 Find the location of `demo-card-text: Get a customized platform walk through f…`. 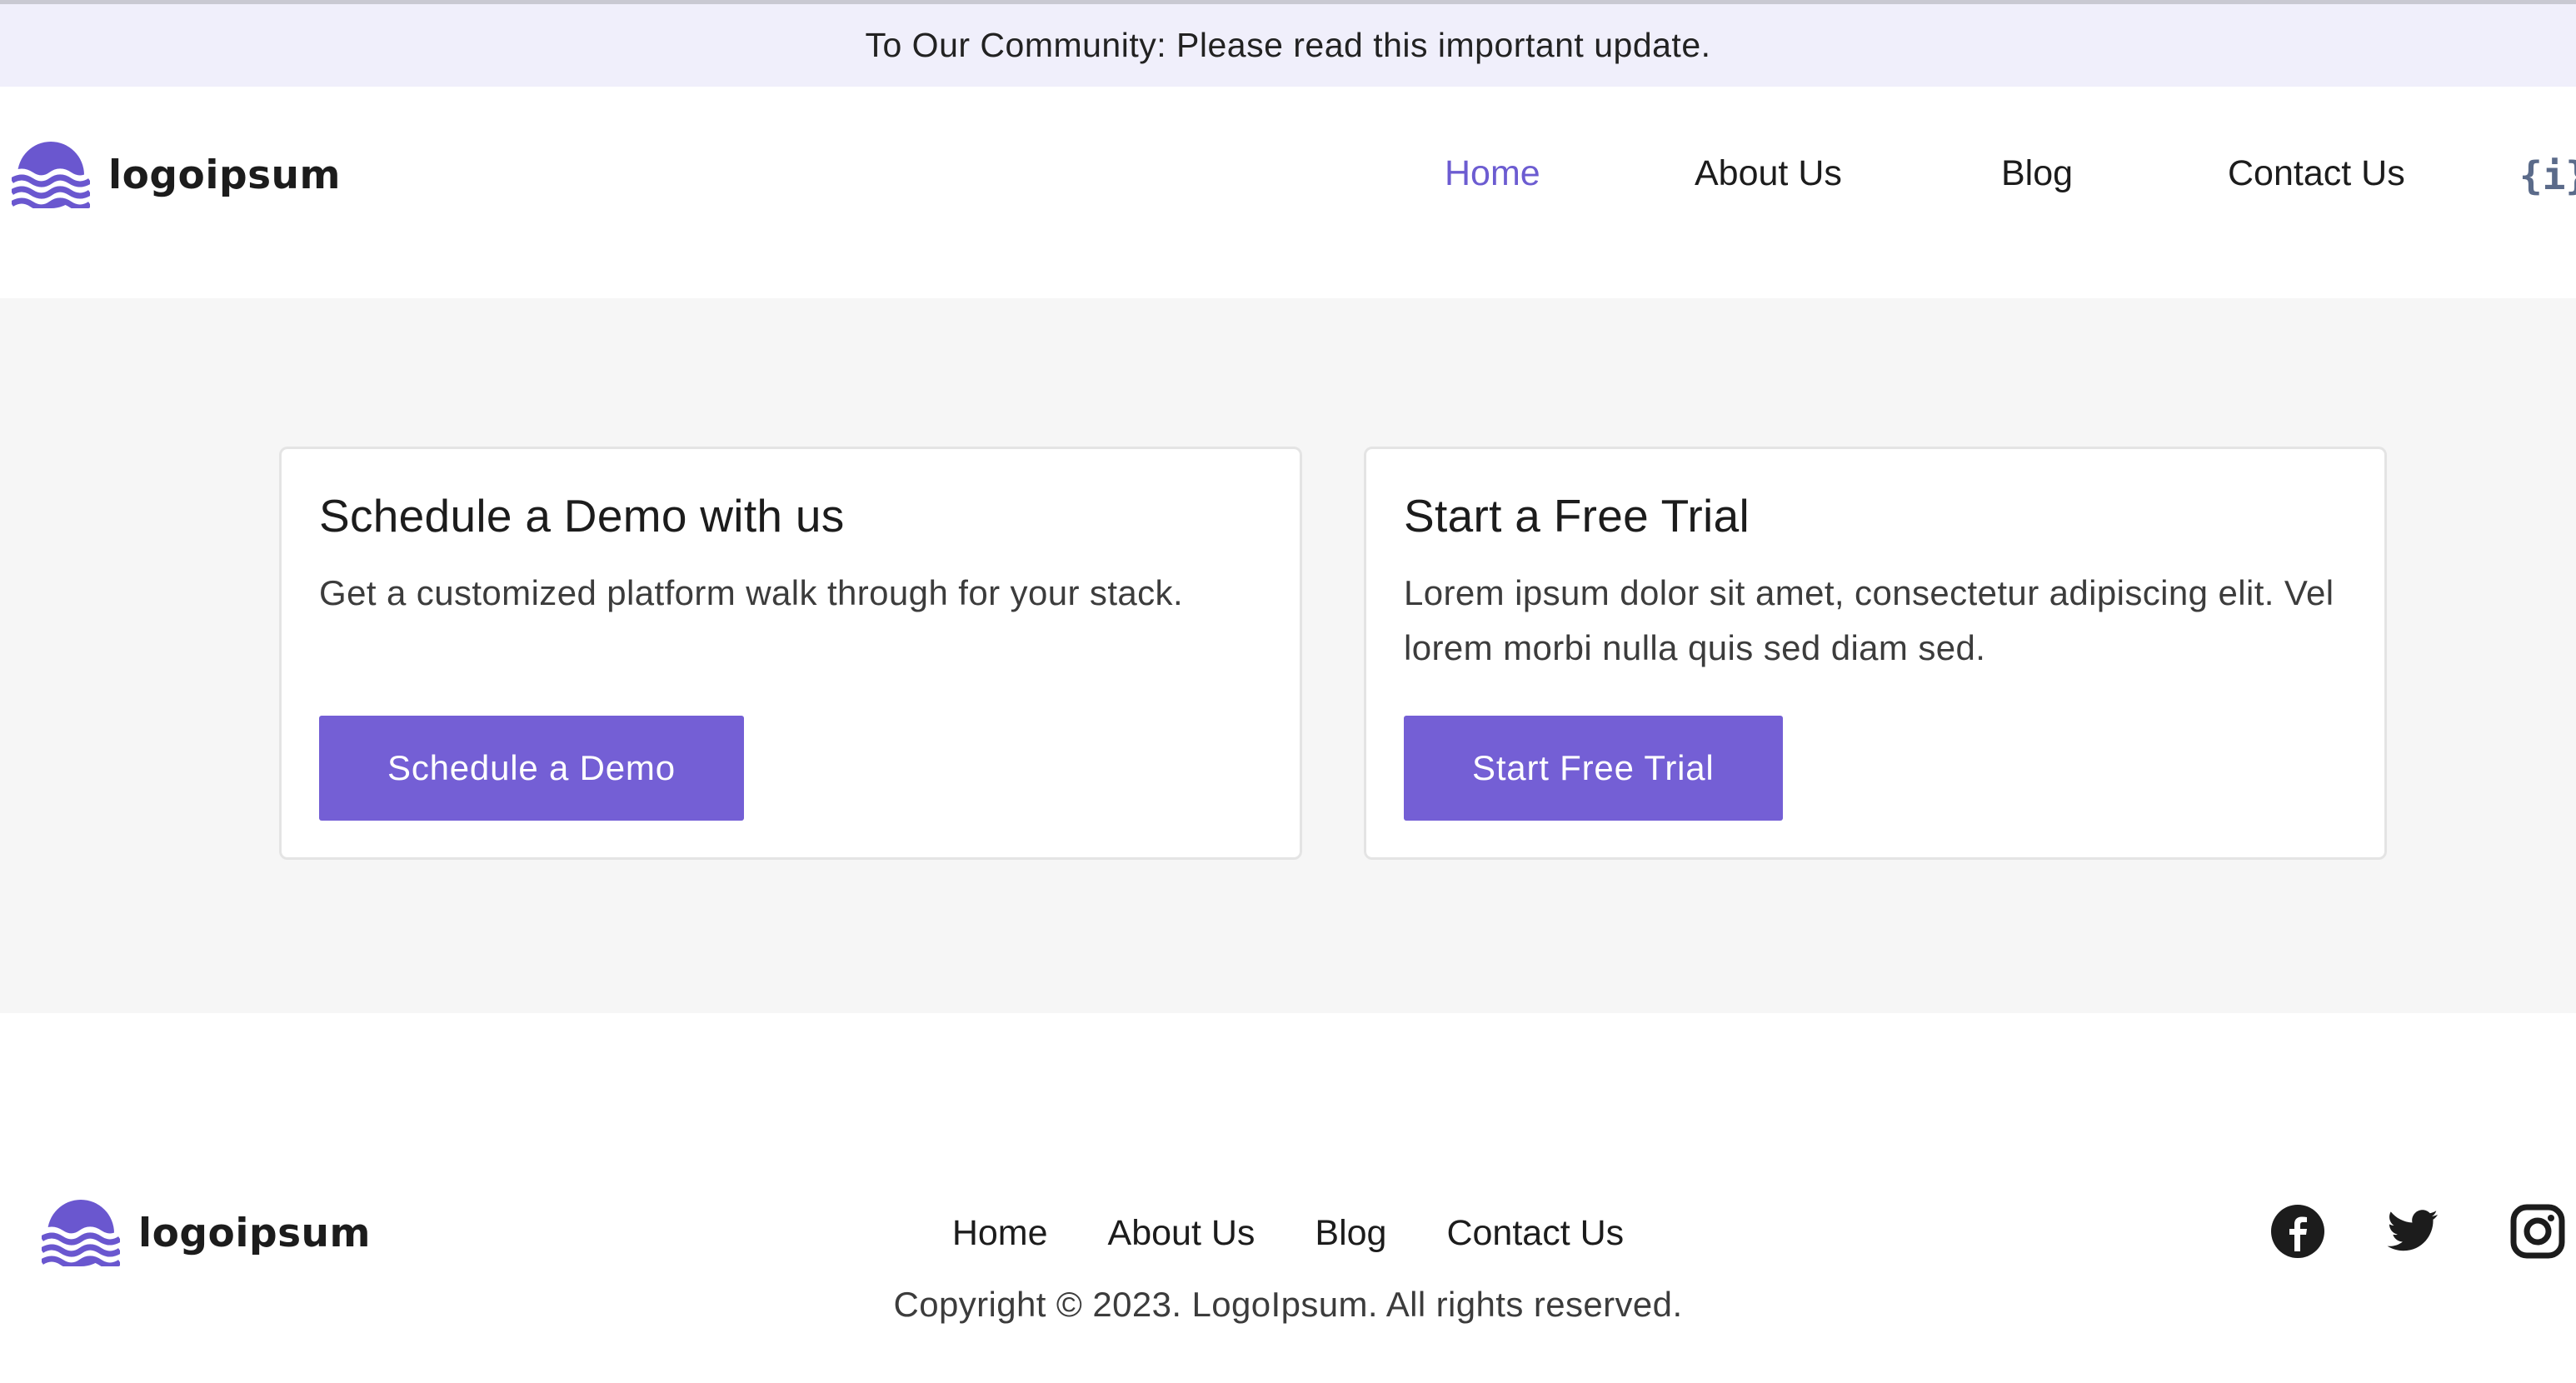

demo-card-text: Get a customized platform walk through f… is located at coordinates (751, 592).